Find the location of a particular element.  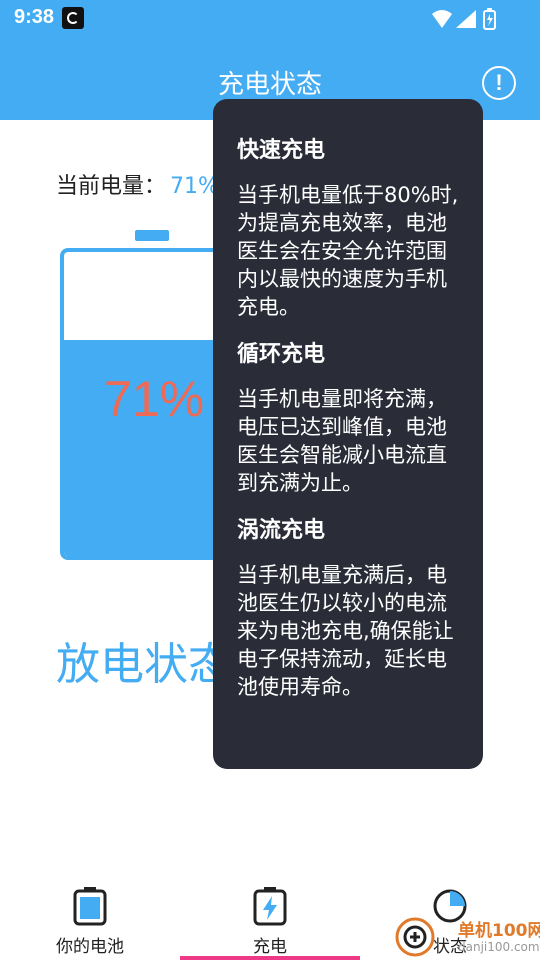

nav-label: 你的电池 is located at coordinates (90, 947).